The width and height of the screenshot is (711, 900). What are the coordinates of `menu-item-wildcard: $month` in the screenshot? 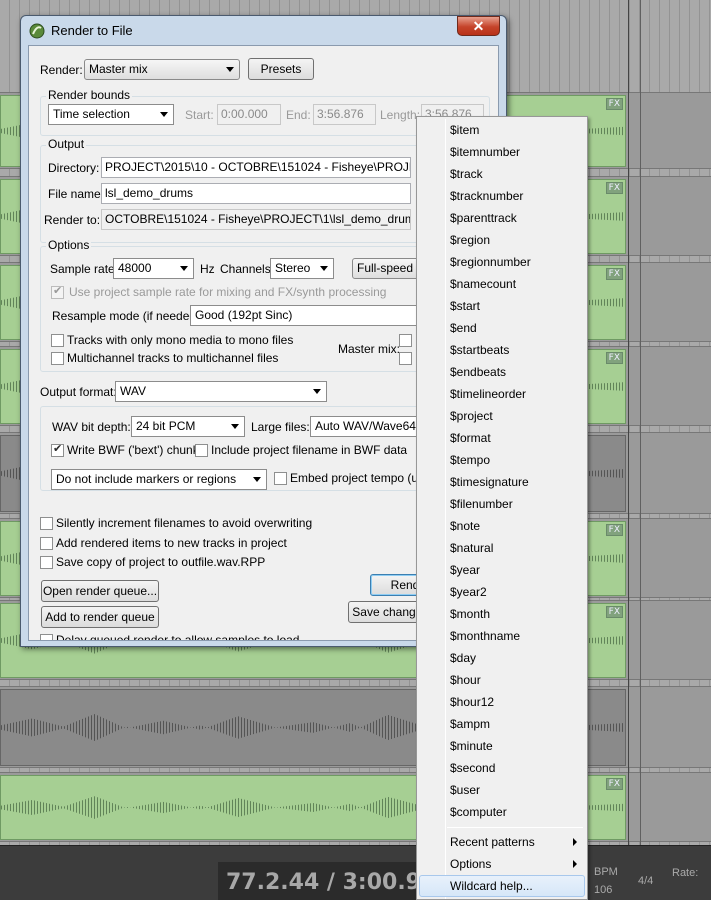 It's located at (502, 614).